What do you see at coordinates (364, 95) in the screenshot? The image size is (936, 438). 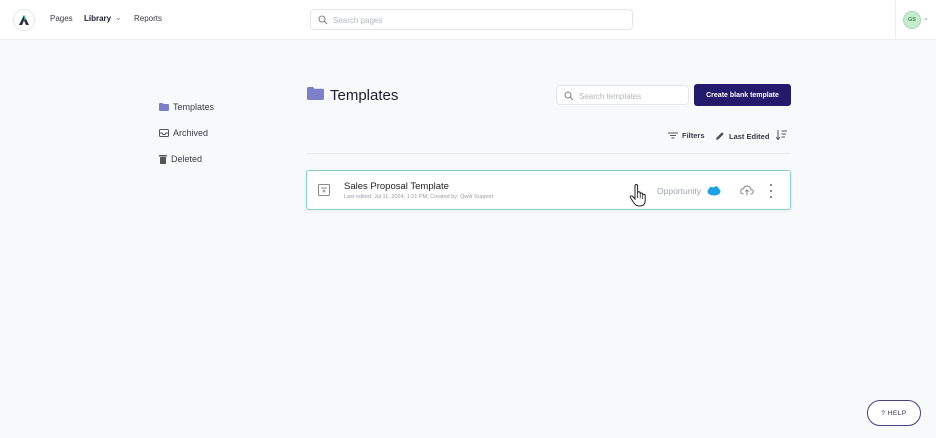 I see `page-title: Templates` at bounding box center [364, 95].